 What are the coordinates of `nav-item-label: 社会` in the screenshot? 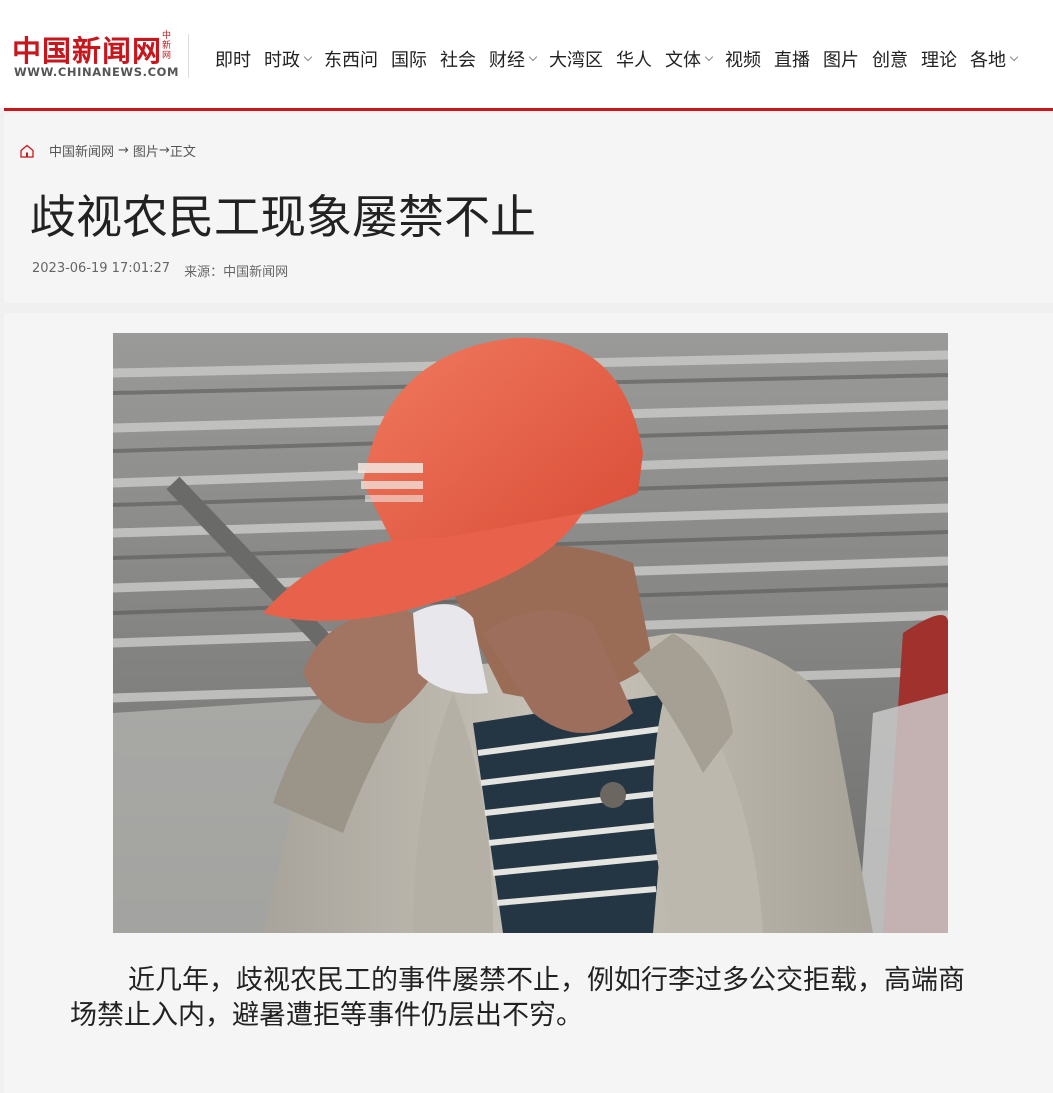 It's located at (458, 60).